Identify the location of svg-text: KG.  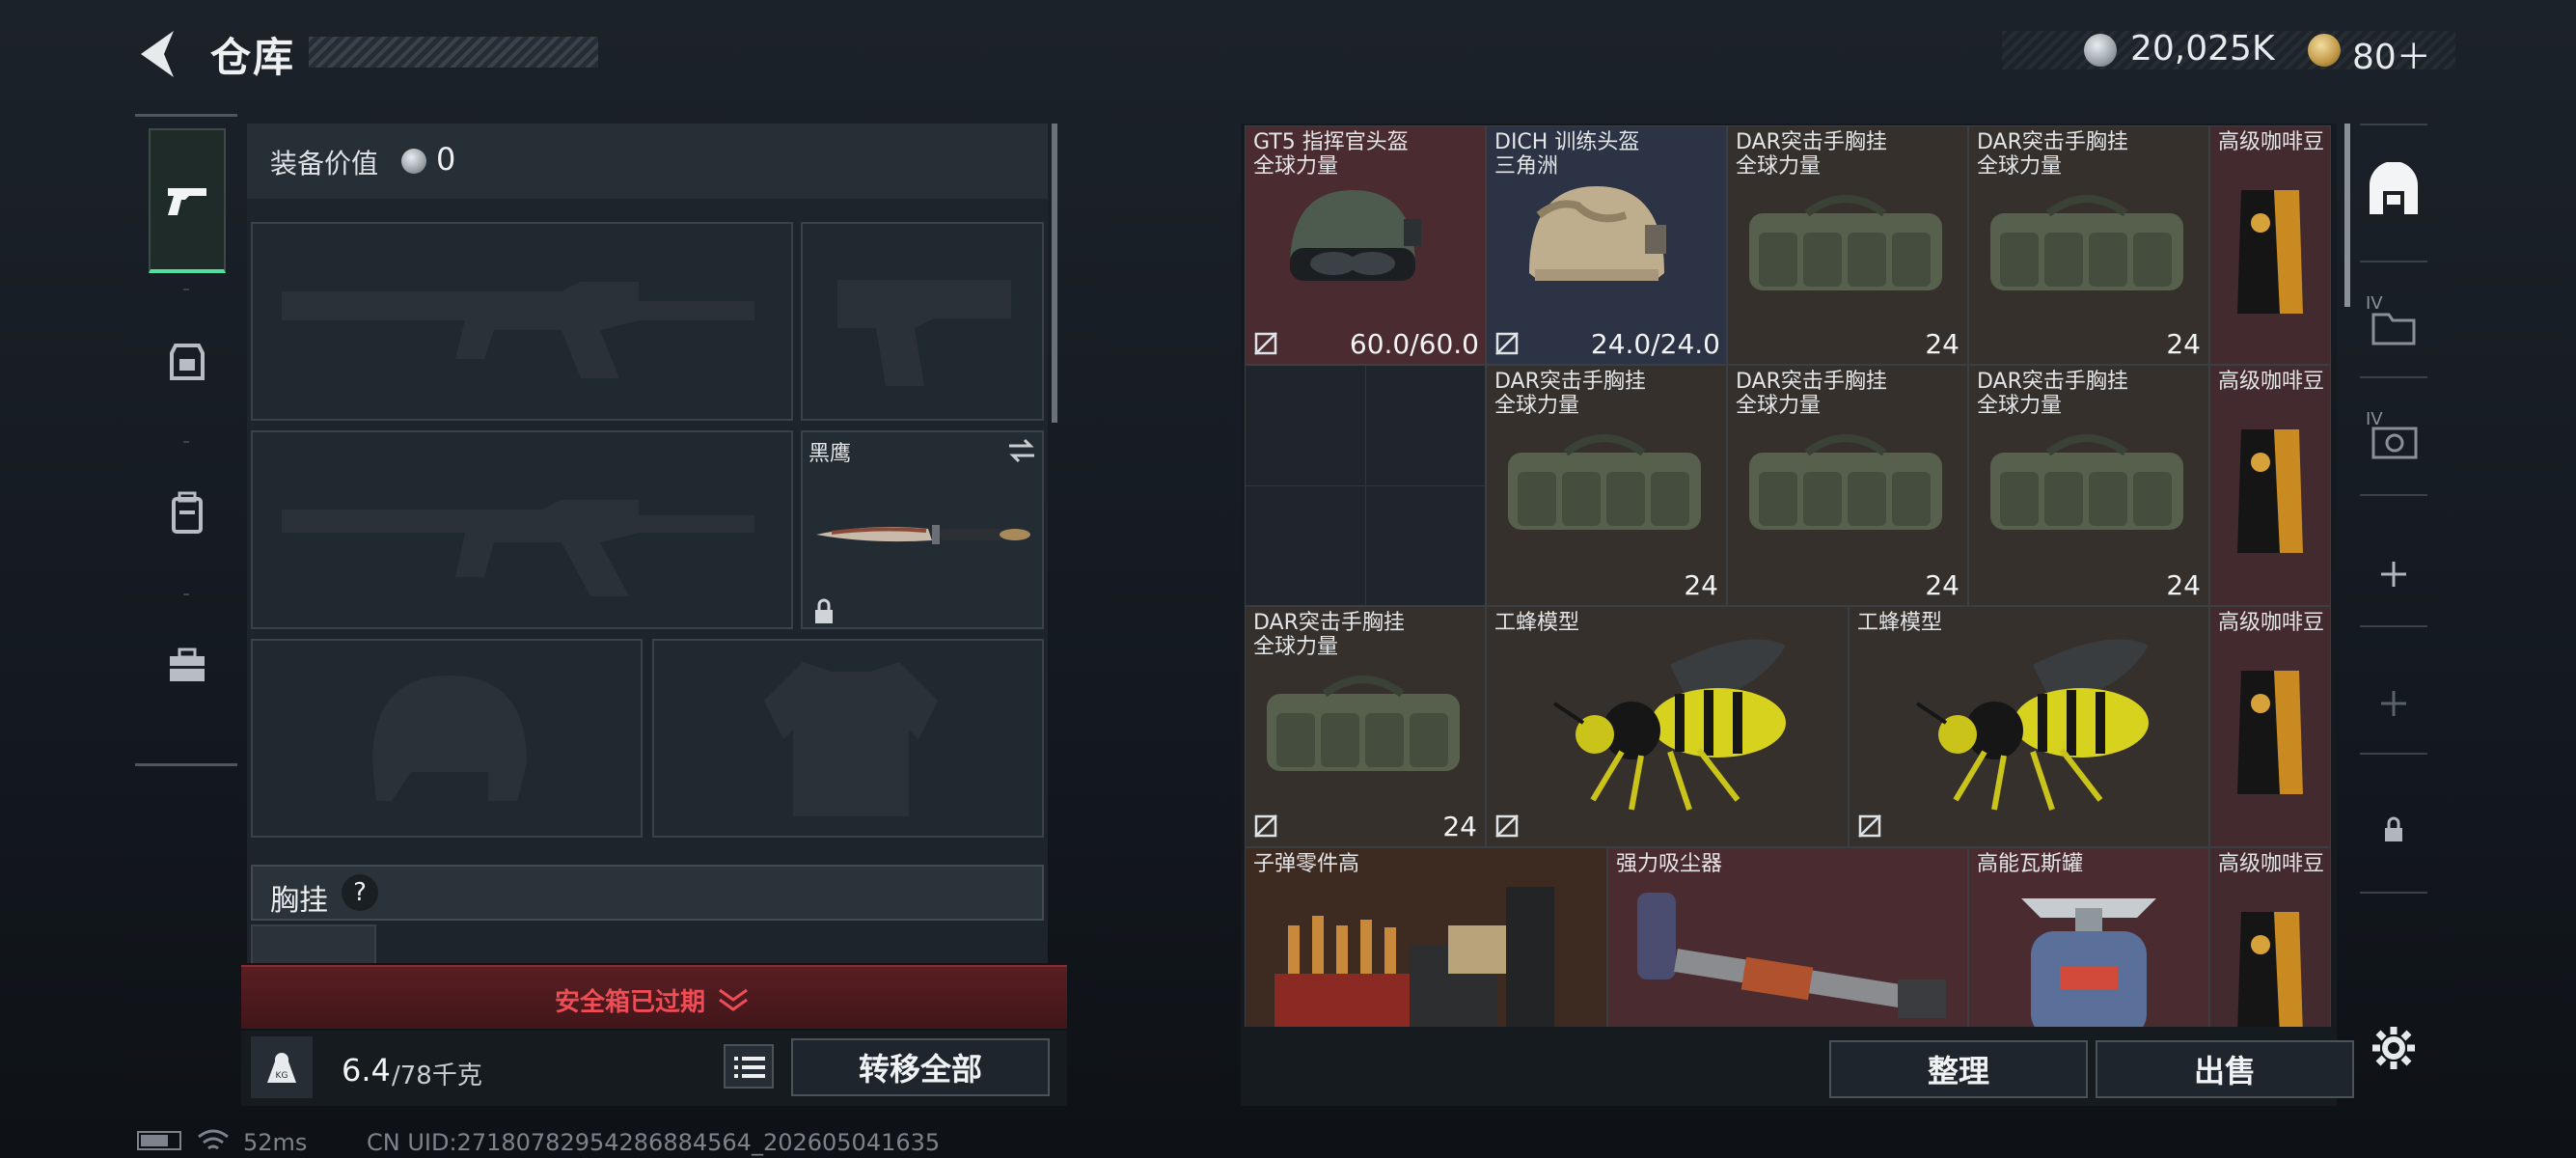
(282, 1076).